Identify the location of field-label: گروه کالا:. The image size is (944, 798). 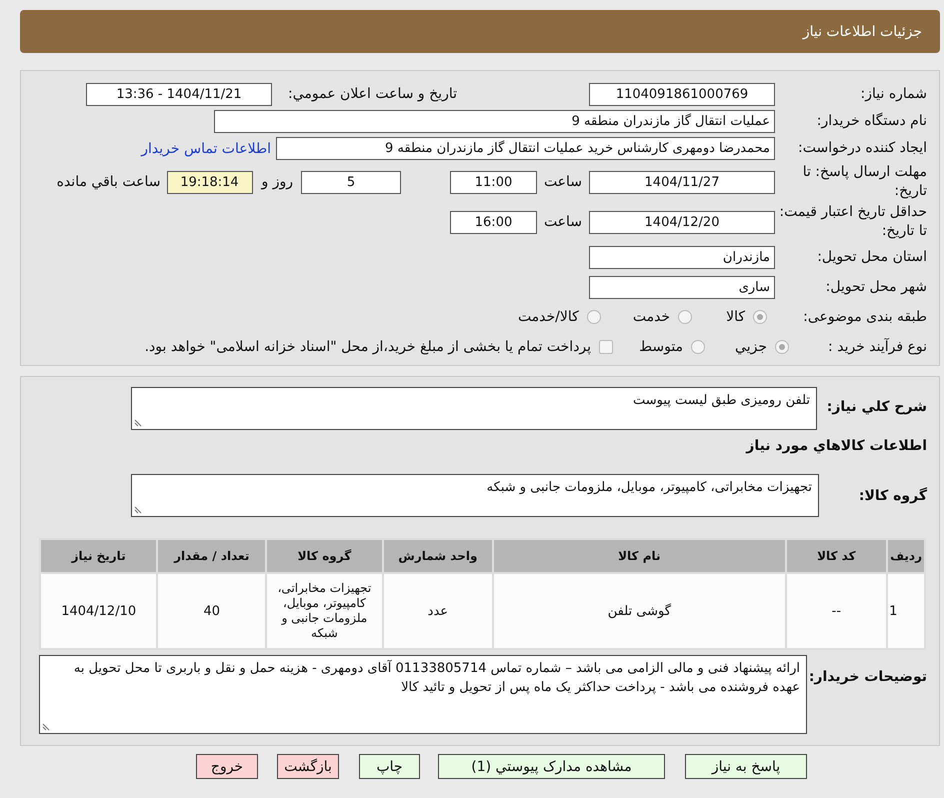
(892, 496).